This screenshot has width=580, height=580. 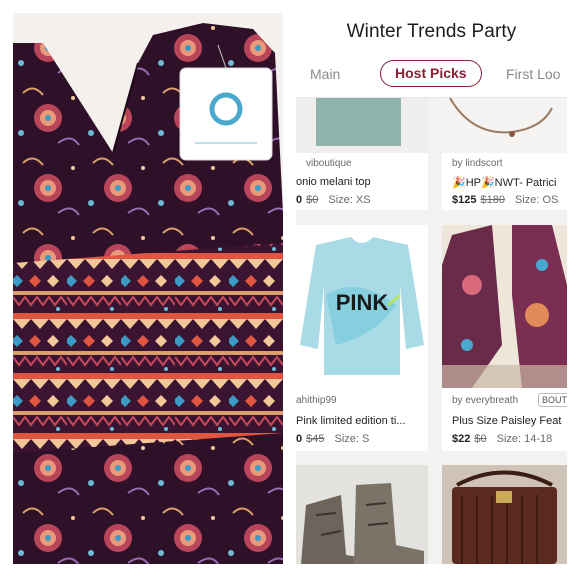 I want to click on listing-price: 0 $45 Size: S, so click(x=332, y=439).